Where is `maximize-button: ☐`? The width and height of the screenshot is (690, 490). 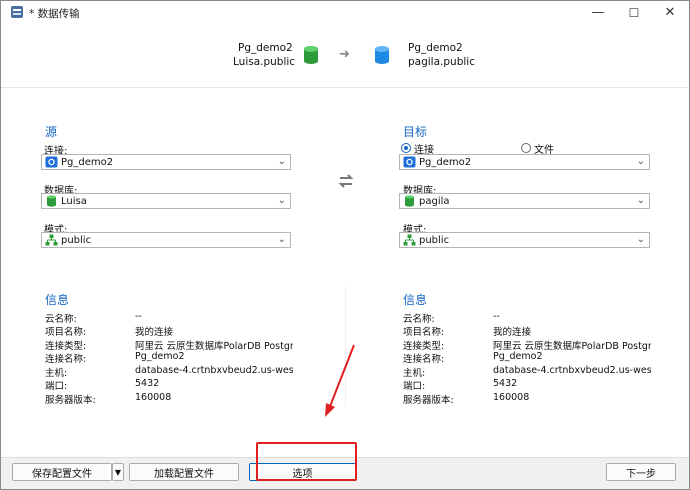 maximize-button: ☐ is located at coordinates (634, 12).